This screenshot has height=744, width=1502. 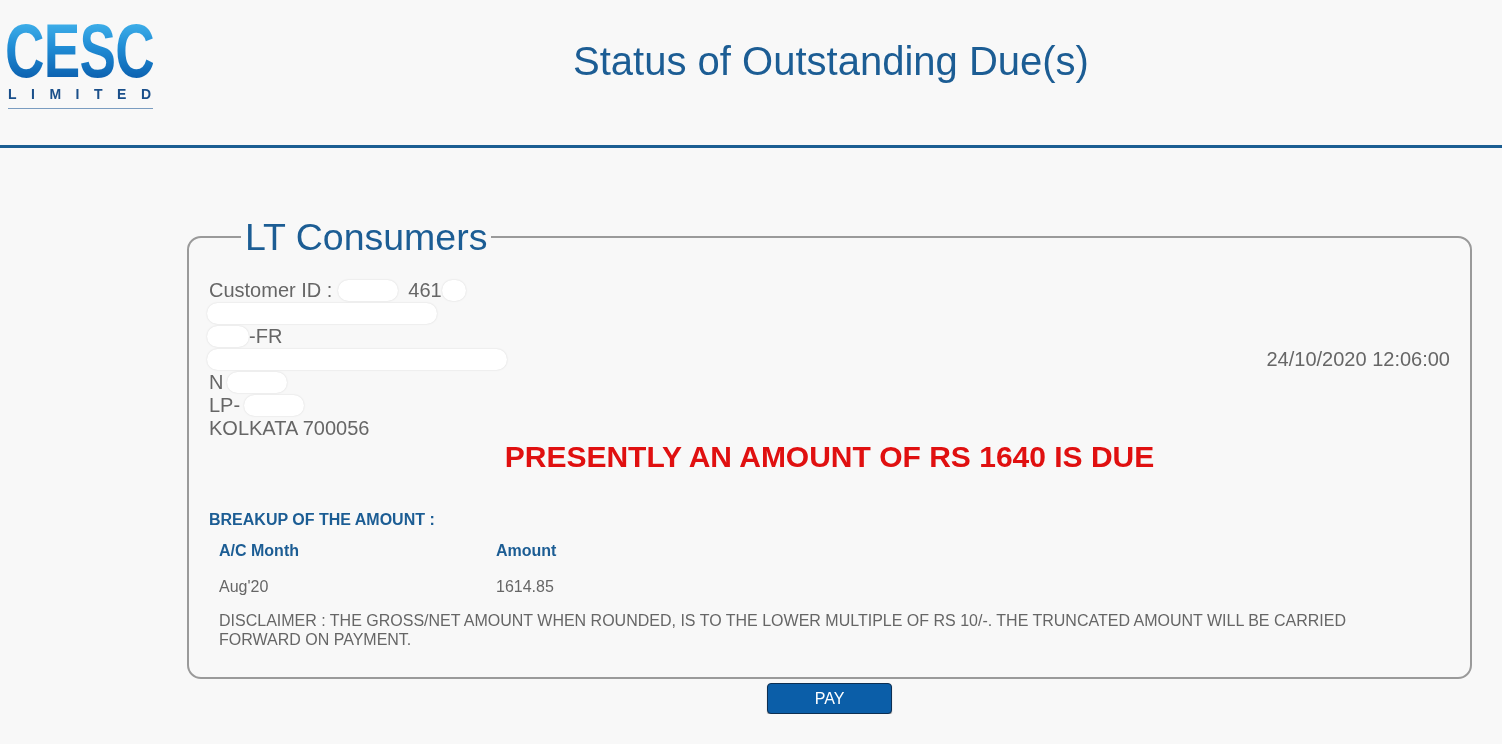 I want to click on table-cell-text: 1614.85, so click(x=525, y=587).